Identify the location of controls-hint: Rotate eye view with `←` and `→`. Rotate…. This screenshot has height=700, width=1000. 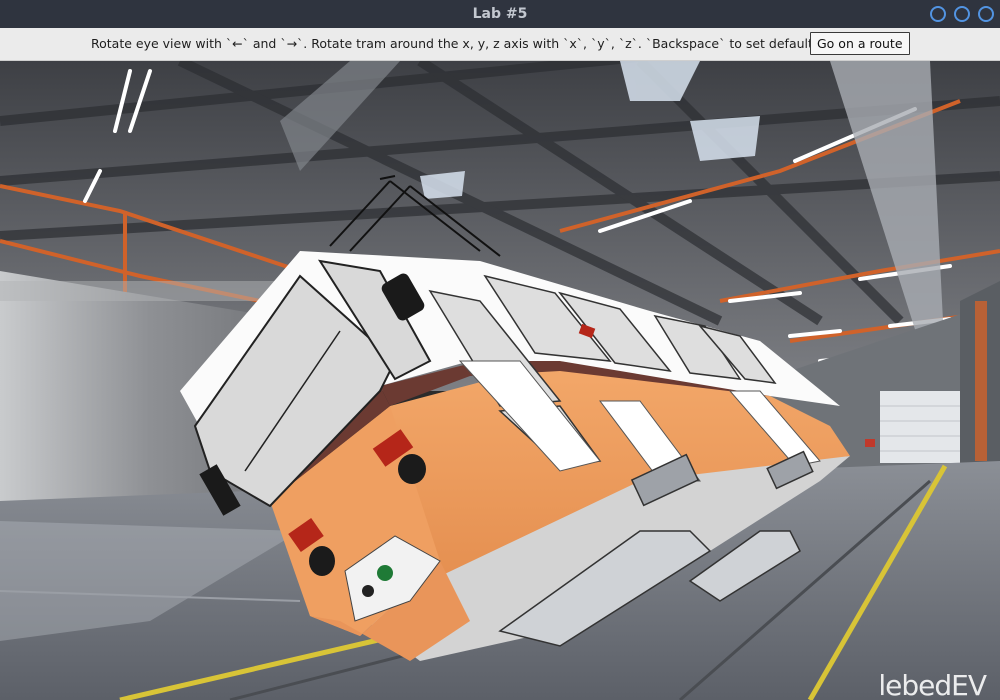
(452, 43).